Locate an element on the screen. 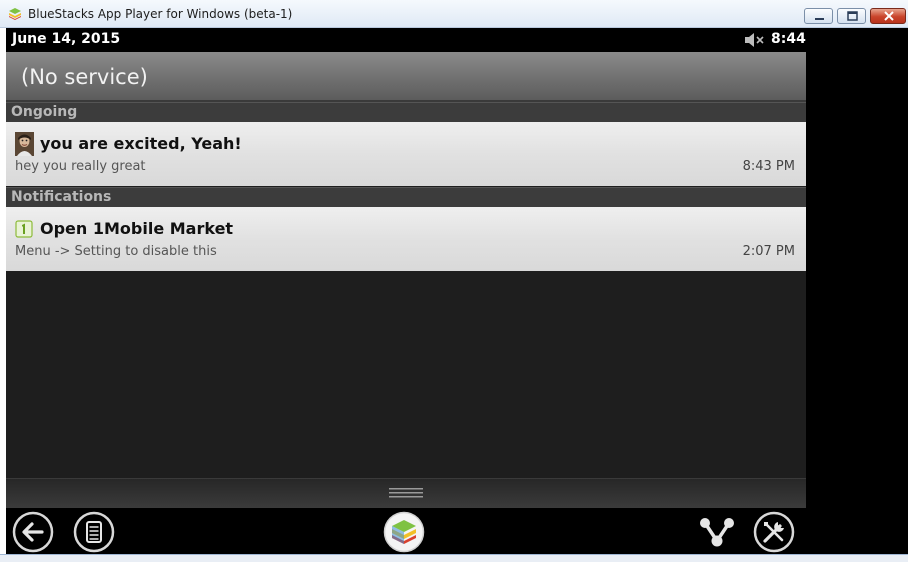 Image resolution: width=908 pixels, height=562 pixels. minimize-button is located at coordinates (818, 16).